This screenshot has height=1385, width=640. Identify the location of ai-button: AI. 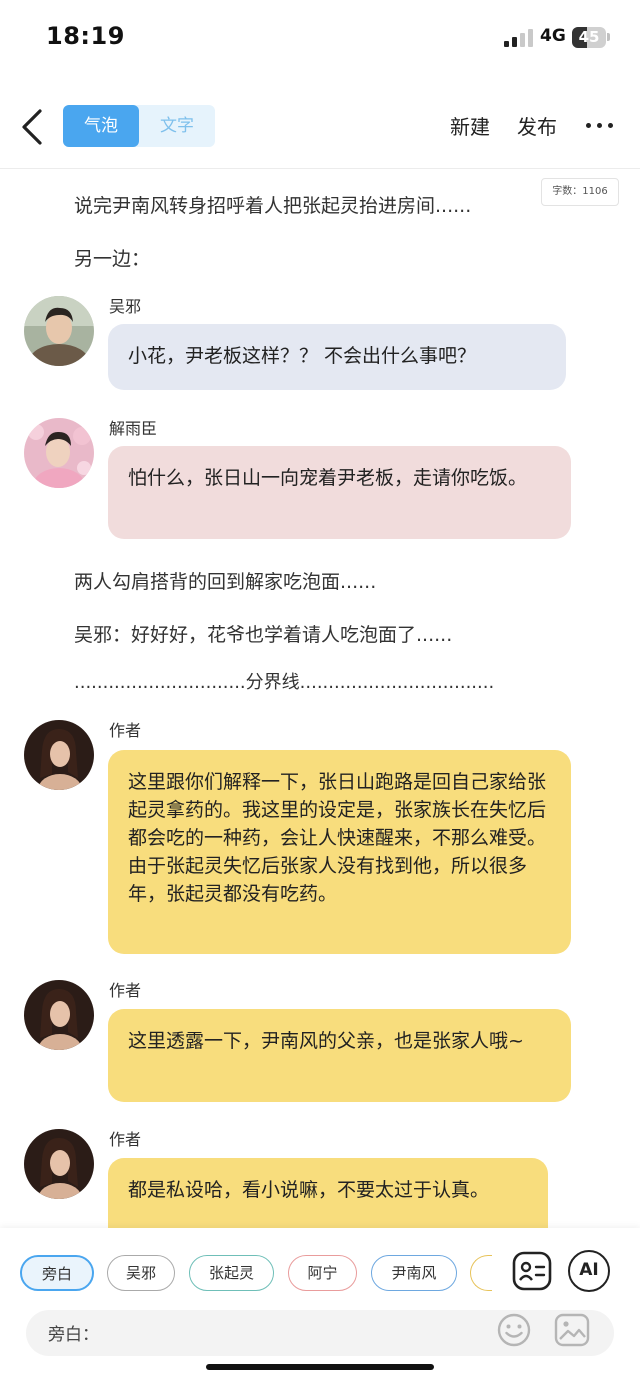
(589, 1271).